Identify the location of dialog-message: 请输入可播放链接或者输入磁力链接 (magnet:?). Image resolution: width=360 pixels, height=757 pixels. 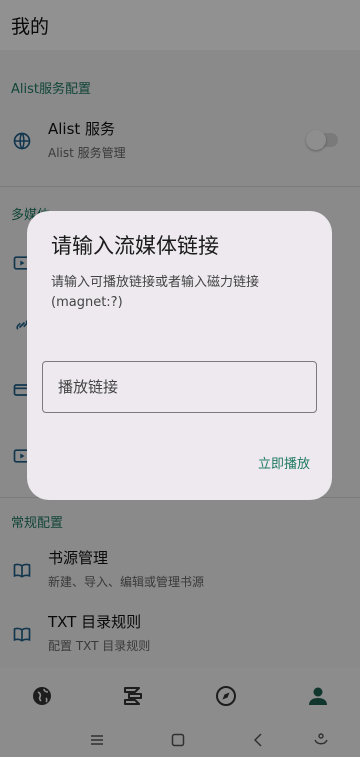
(155, 292).